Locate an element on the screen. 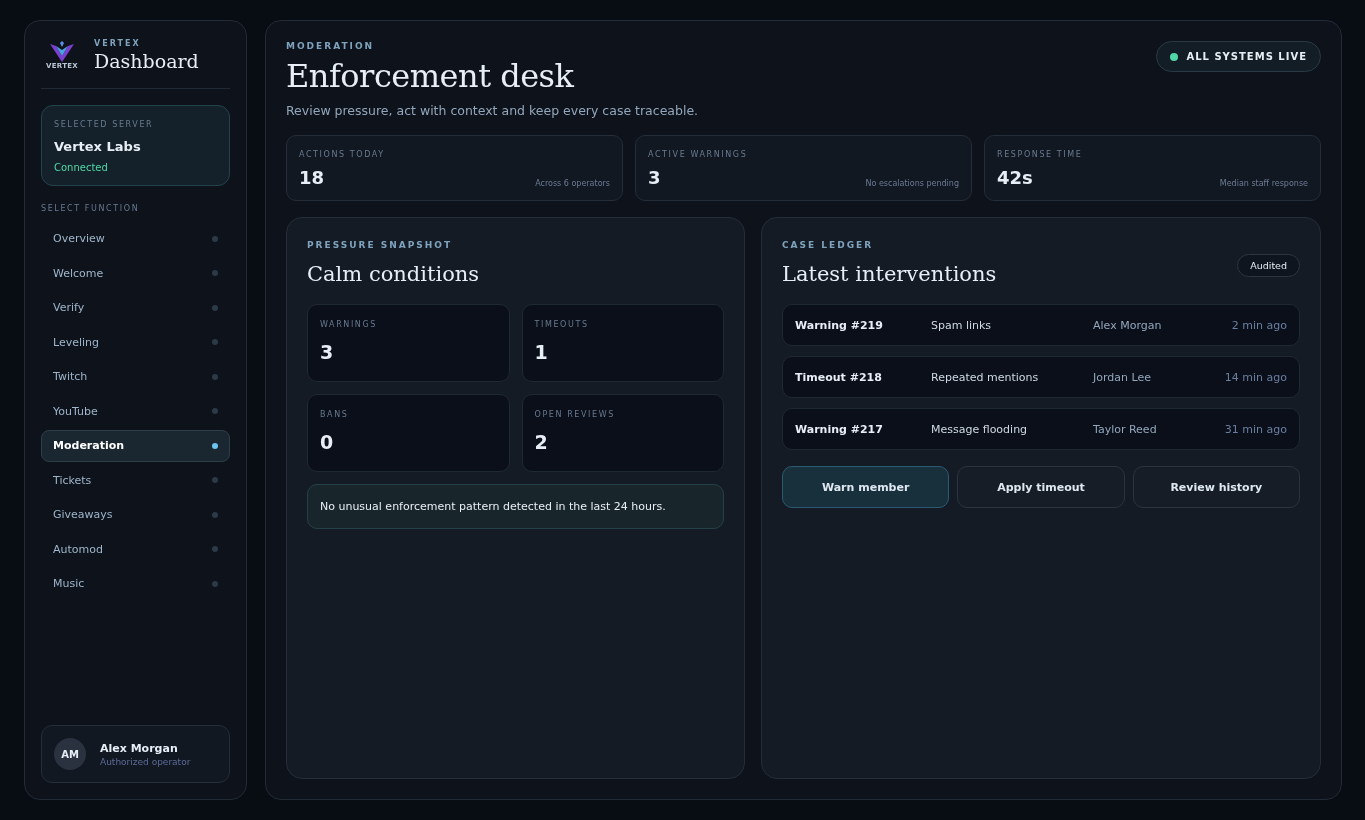 The height and width of the screenshot is (820, 1365). case-reason: Message flooding is located at coordinates (980, 429).